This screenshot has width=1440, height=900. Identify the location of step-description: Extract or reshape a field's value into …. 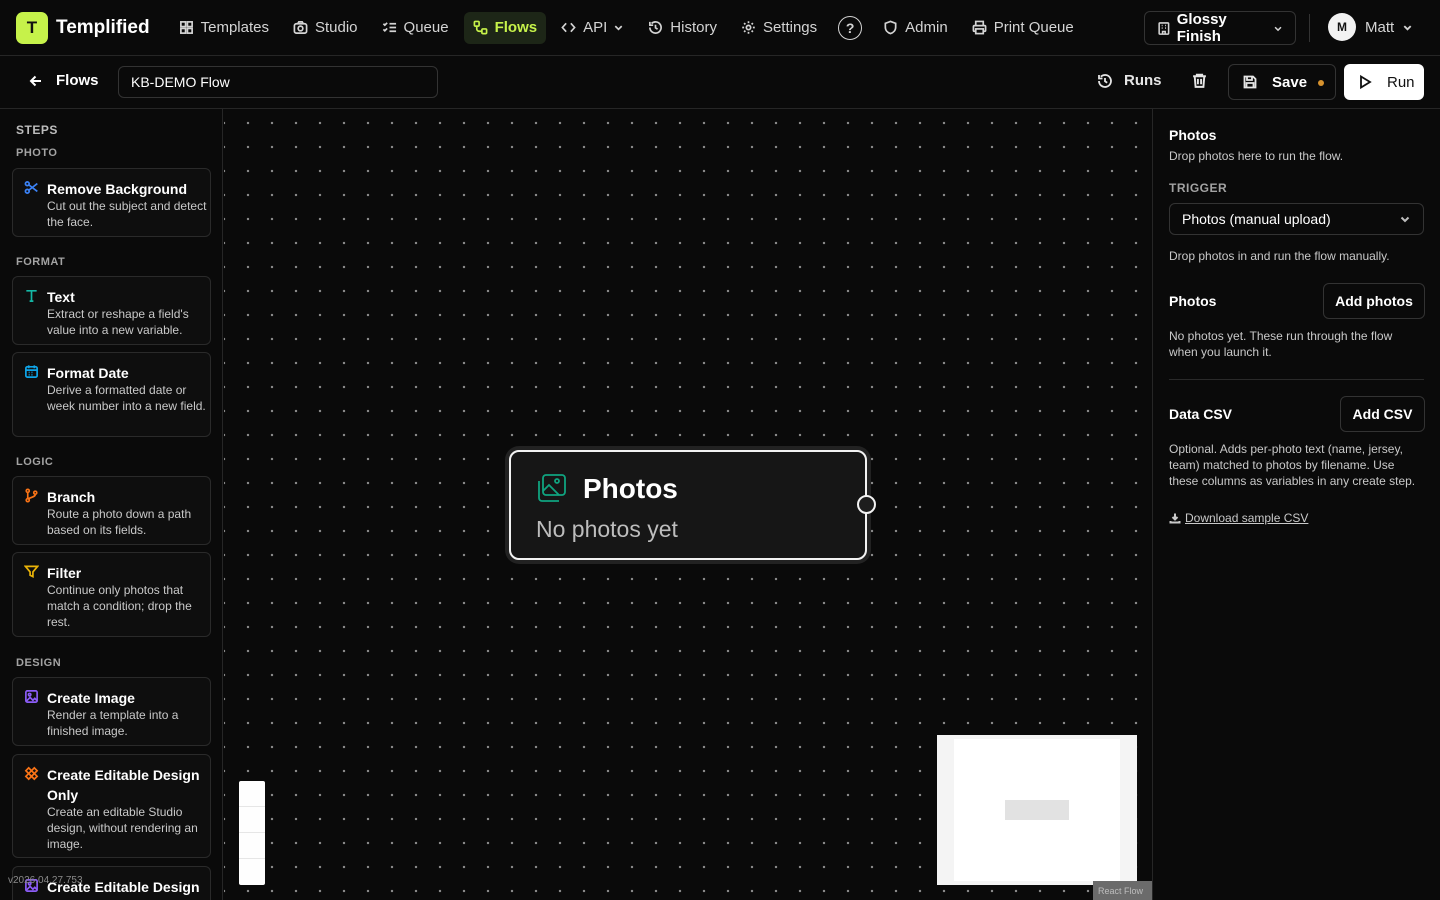
(118, 322).